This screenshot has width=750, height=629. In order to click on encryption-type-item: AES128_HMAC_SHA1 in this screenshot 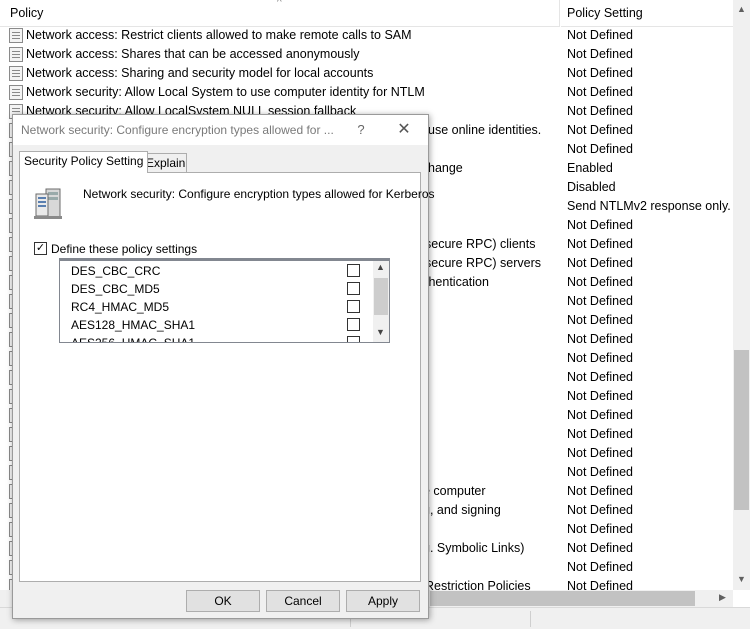, I will do `click(216, 324)`.